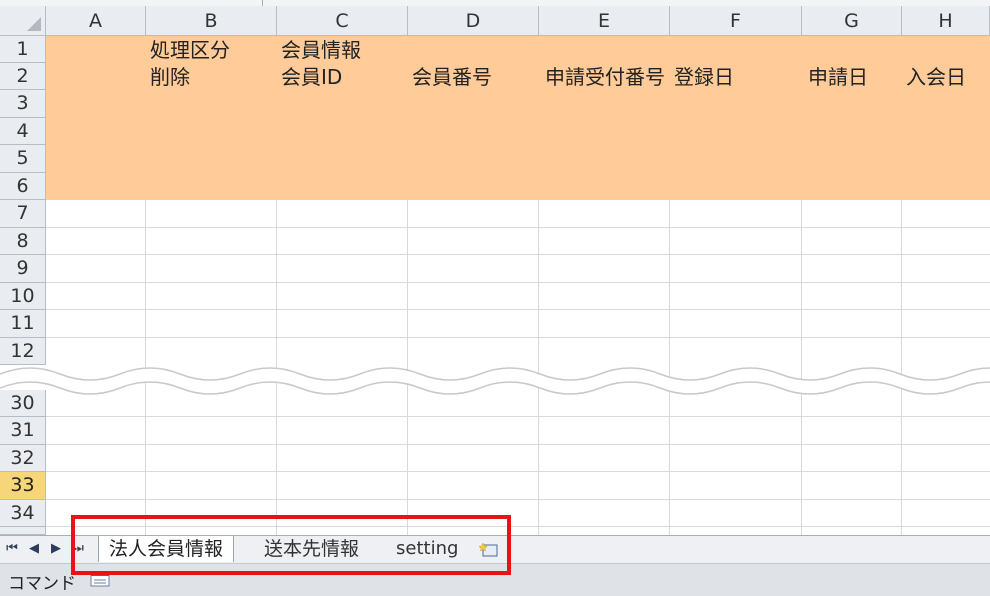 Image resolution: width=990 pixels, height=596 pixels. Describe the element at coordinates (311, 77) in the screenshot. I see `cell-c2: 会員ID` at that location.